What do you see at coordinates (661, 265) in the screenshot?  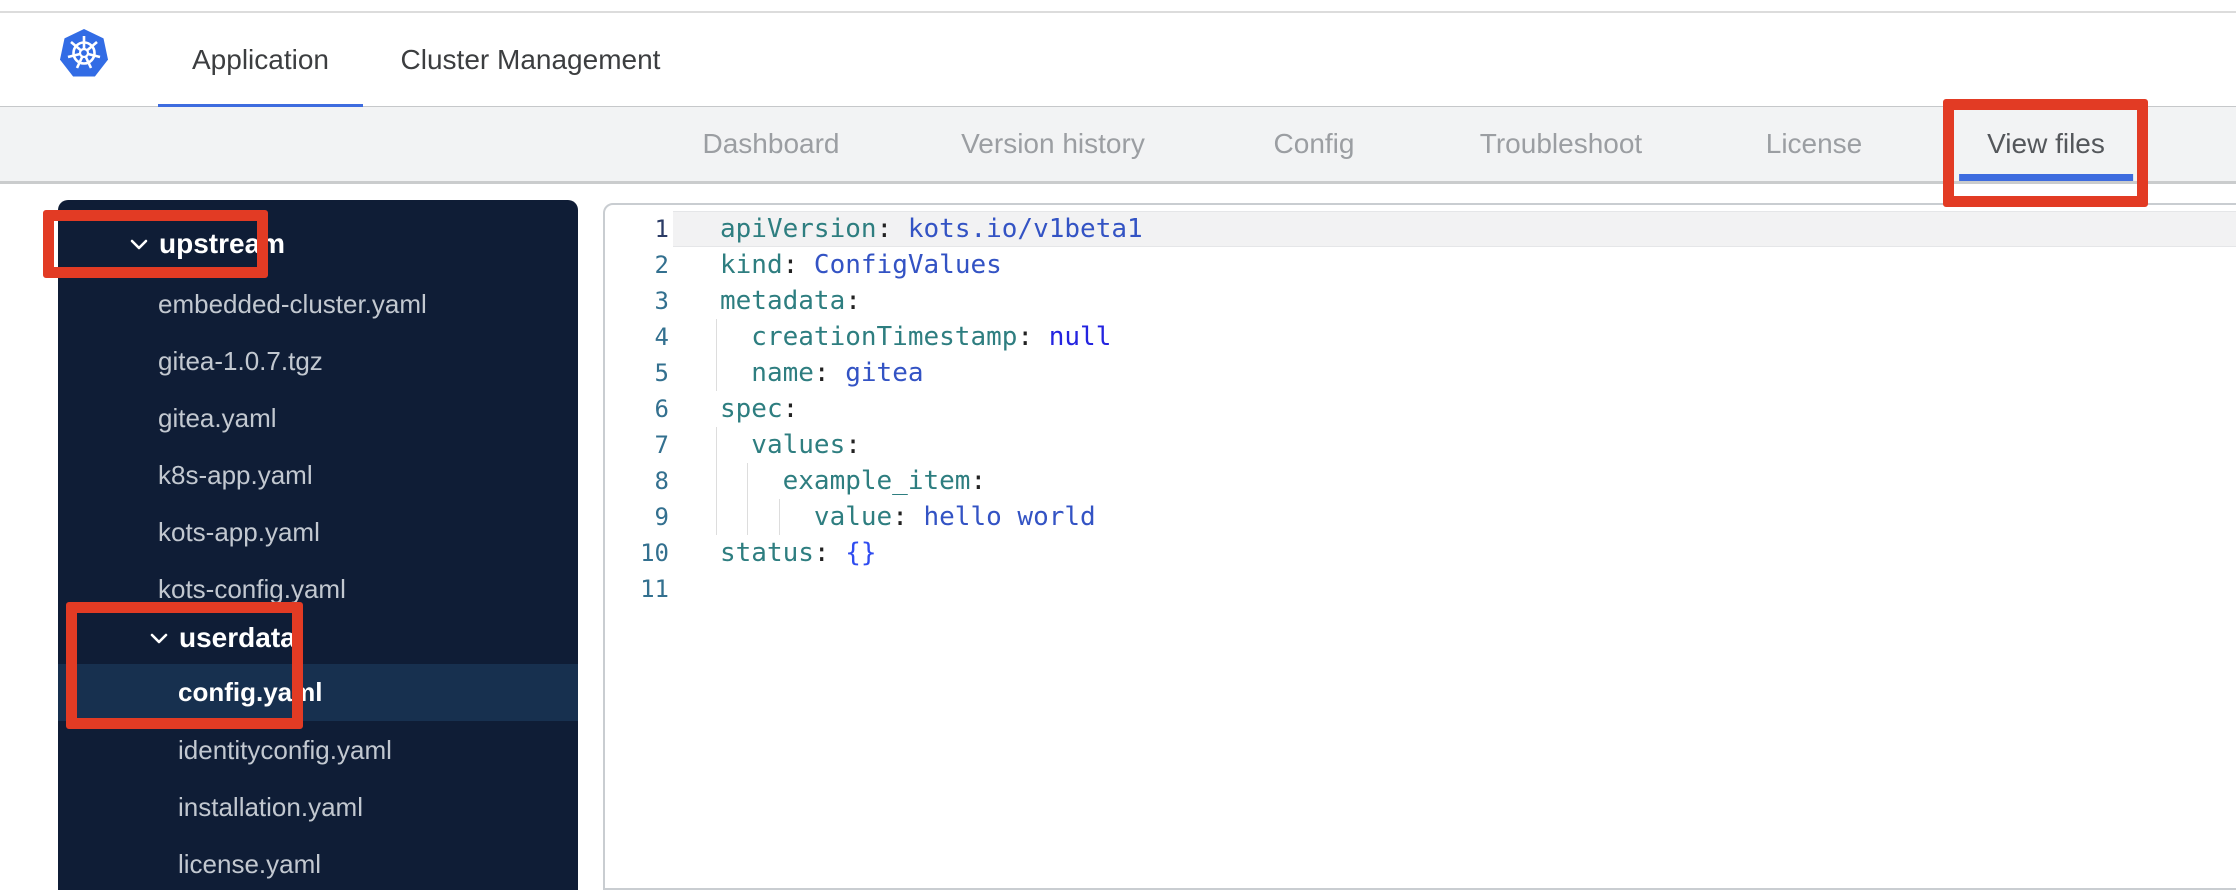 I see `line-number: 2` at bounding box center [661, 265].